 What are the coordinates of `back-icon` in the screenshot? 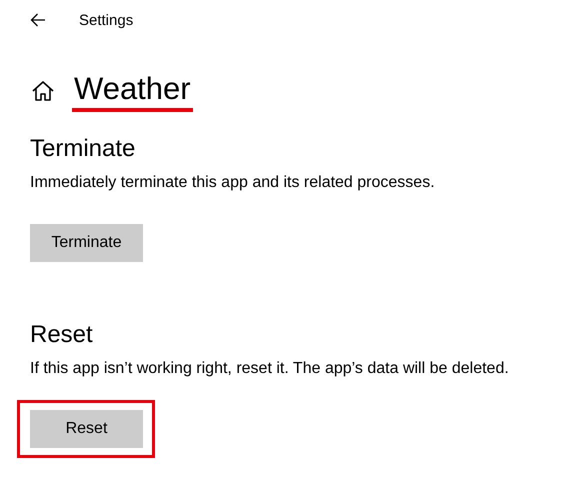 It's located at (38, 20).